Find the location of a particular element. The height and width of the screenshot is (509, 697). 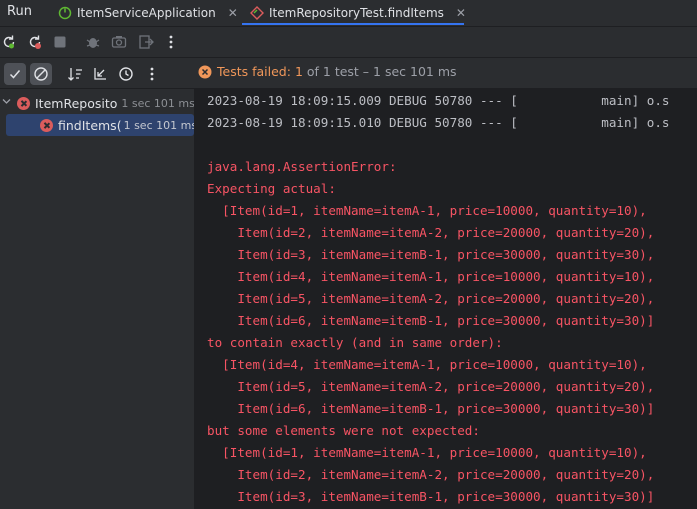

status-detail: of 1 test – 1 sec 101 ms is located at coordinates (381, 71).